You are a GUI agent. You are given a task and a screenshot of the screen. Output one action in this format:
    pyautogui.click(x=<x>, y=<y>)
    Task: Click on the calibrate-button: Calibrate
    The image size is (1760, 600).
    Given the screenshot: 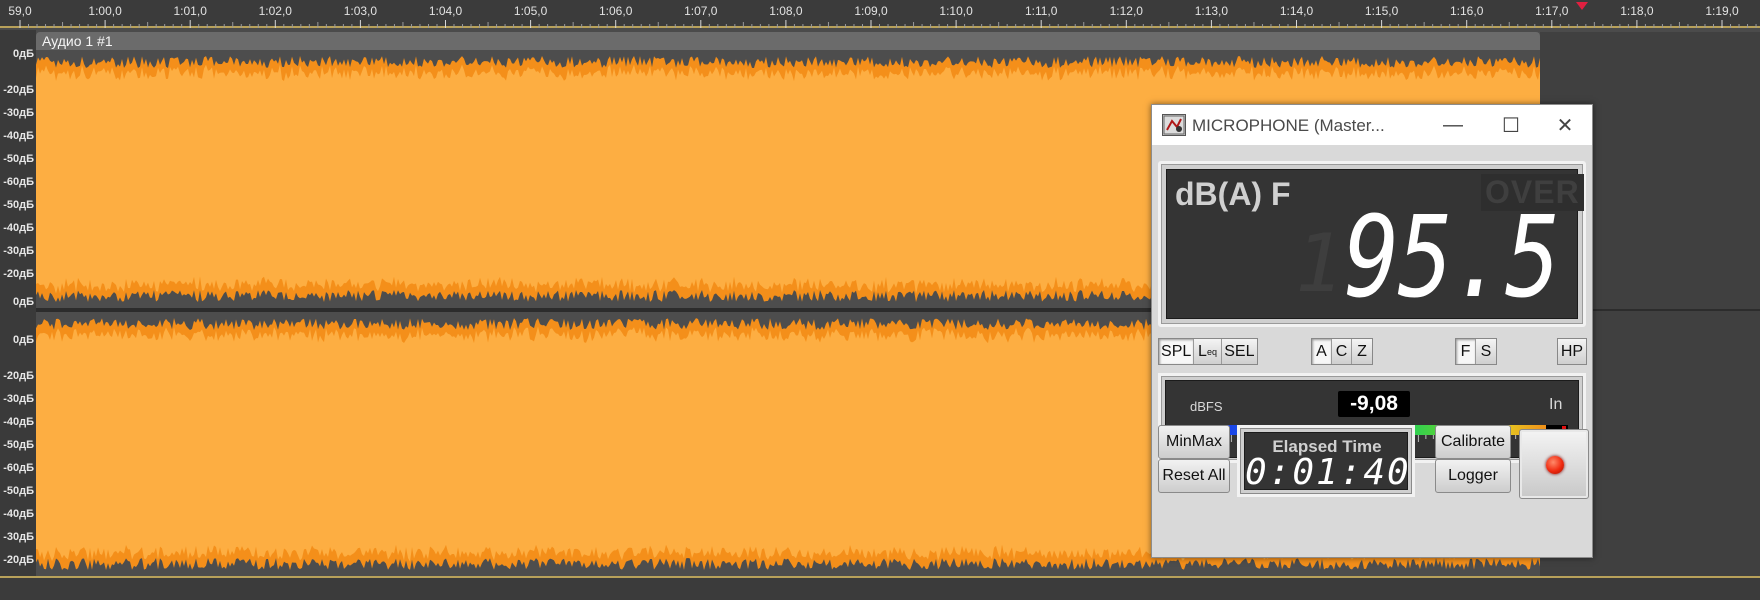 What is the action you would take?
    pyautogui.click(x=1473, y=442)
    